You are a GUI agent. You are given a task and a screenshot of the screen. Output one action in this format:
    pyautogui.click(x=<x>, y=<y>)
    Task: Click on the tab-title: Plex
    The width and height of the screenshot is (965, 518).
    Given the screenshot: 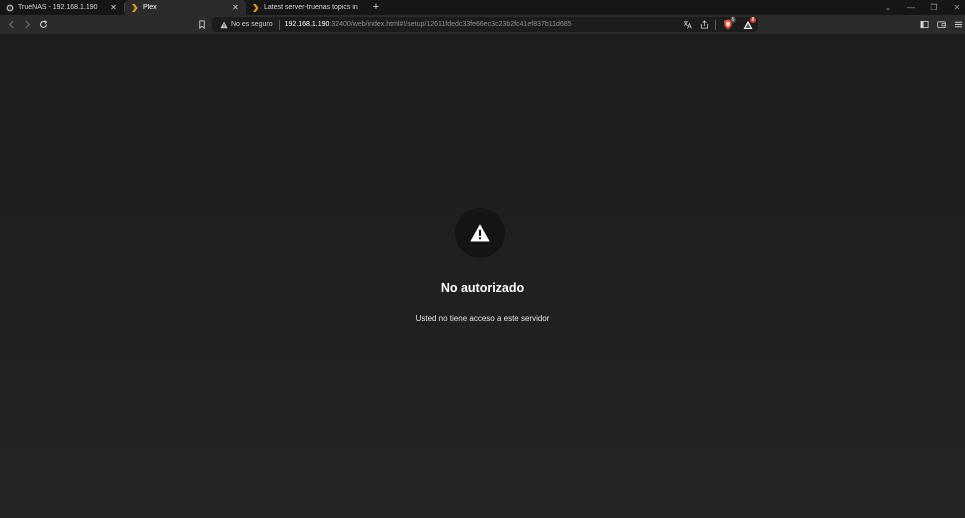 What is the action you would take?
    pyautogui.click(x=150, y=7)
    